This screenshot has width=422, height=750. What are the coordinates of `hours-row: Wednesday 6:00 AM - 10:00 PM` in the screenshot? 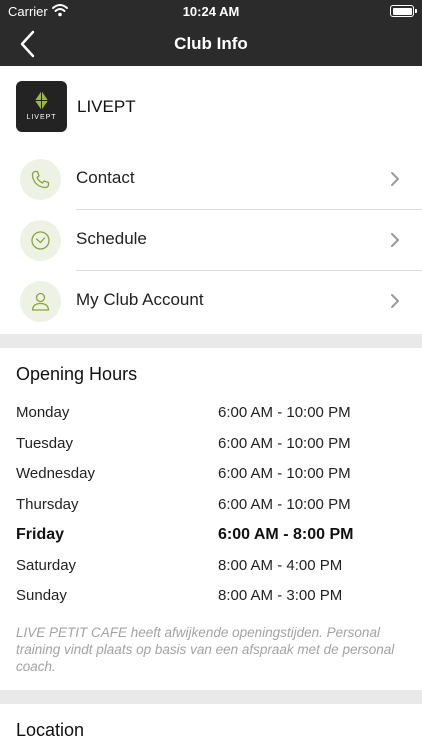 It's located at (211, 474).